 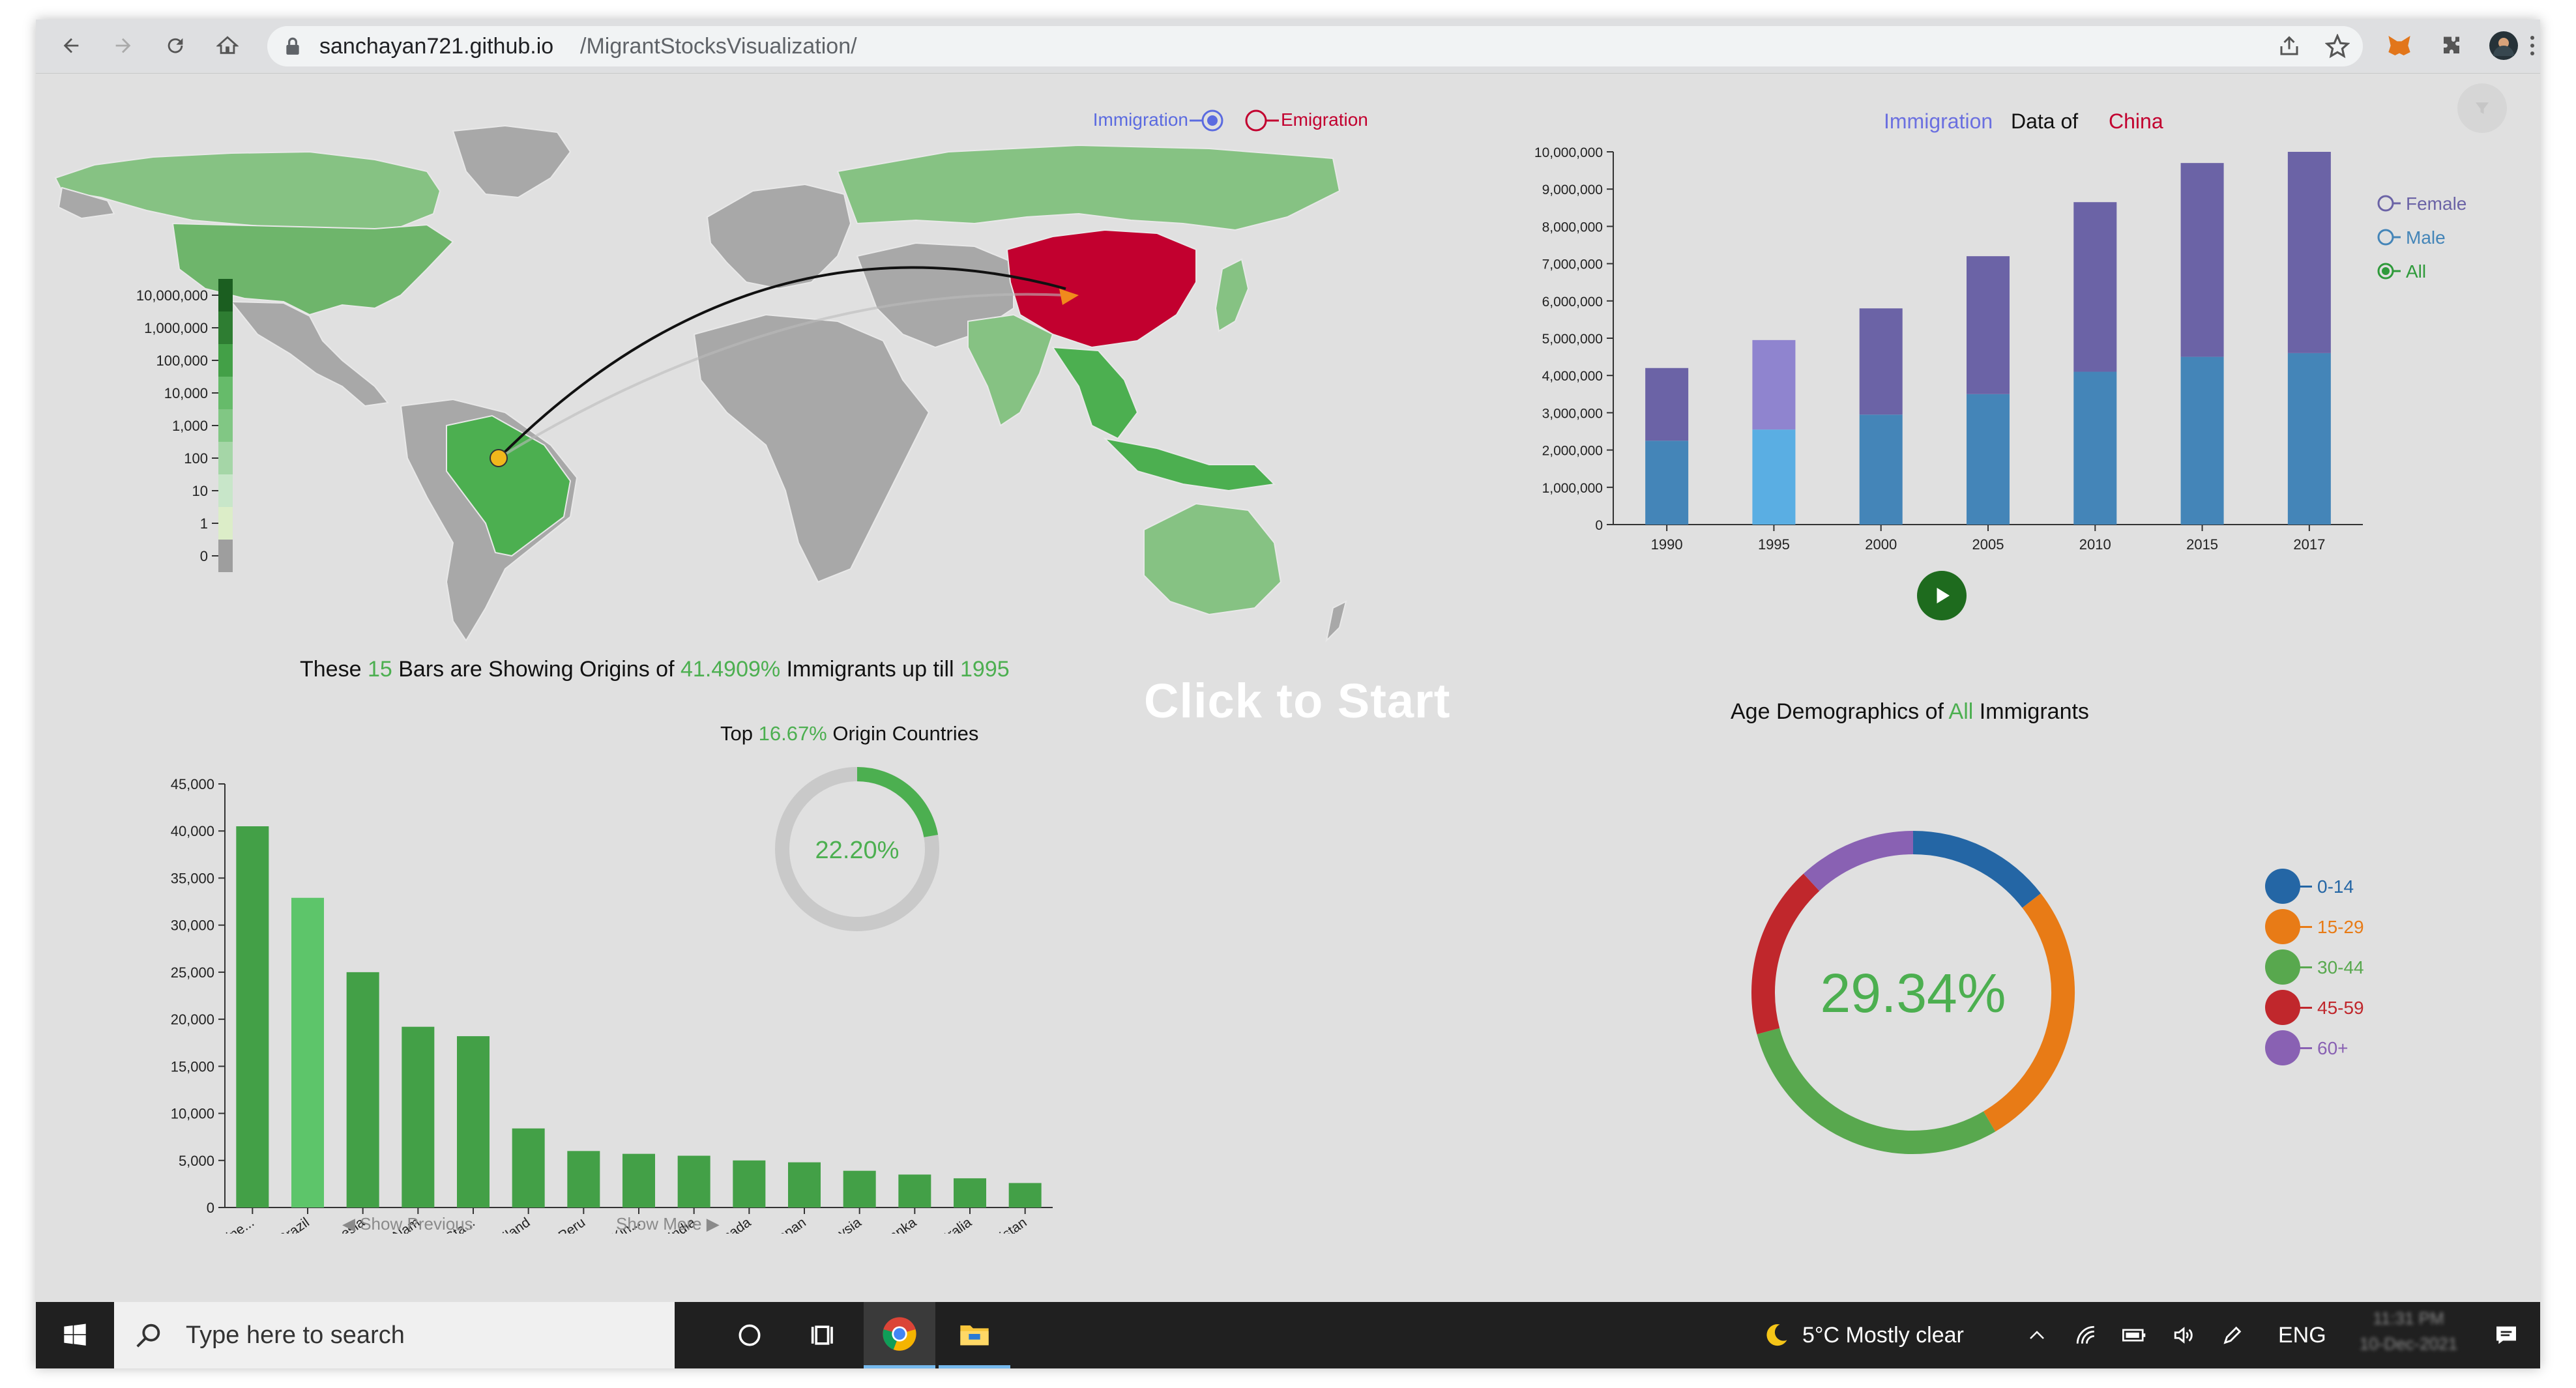 I want to click on age-legend-item-60+: 60+, so click(x=2363, y=1048).